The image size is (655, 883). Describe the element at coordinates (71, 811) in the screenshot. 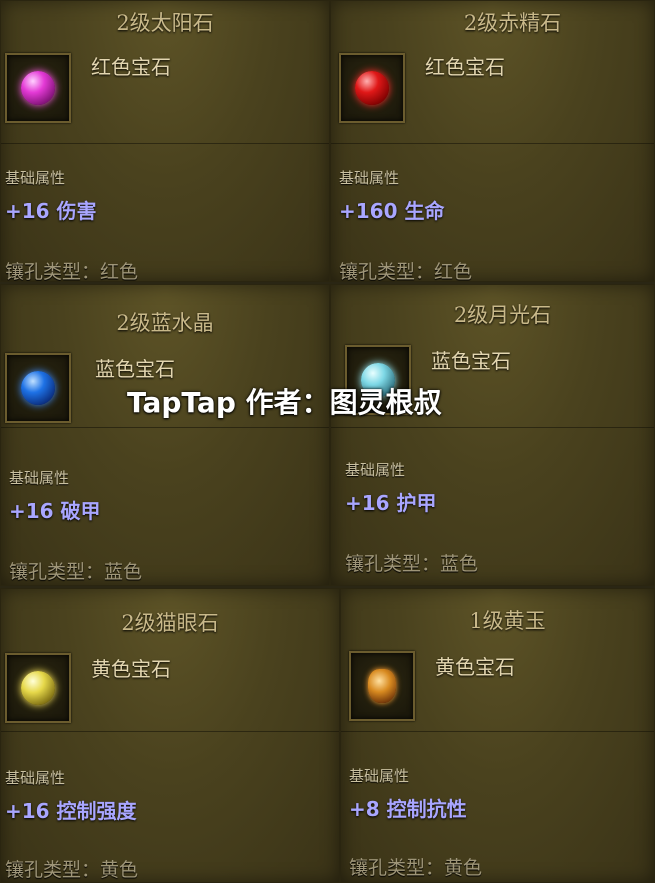

I see `gem-stat: +16 控制强度` at that location.